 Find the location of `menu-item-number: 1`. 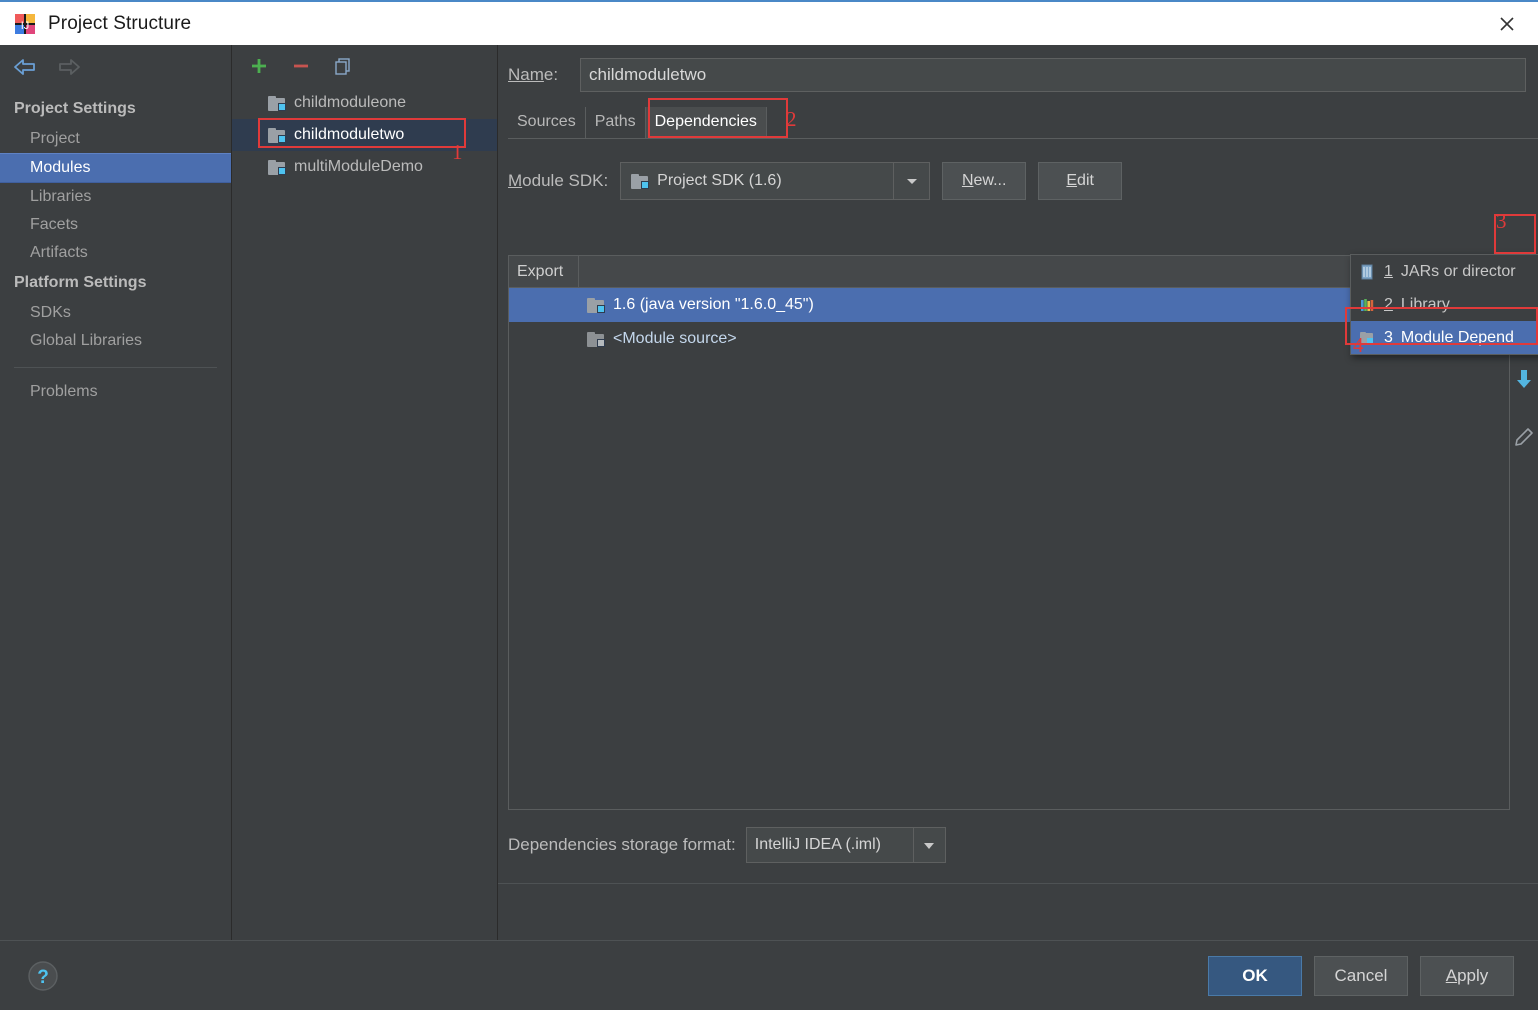

menu-item-number: 1 is located at coordinates (1388, 271).